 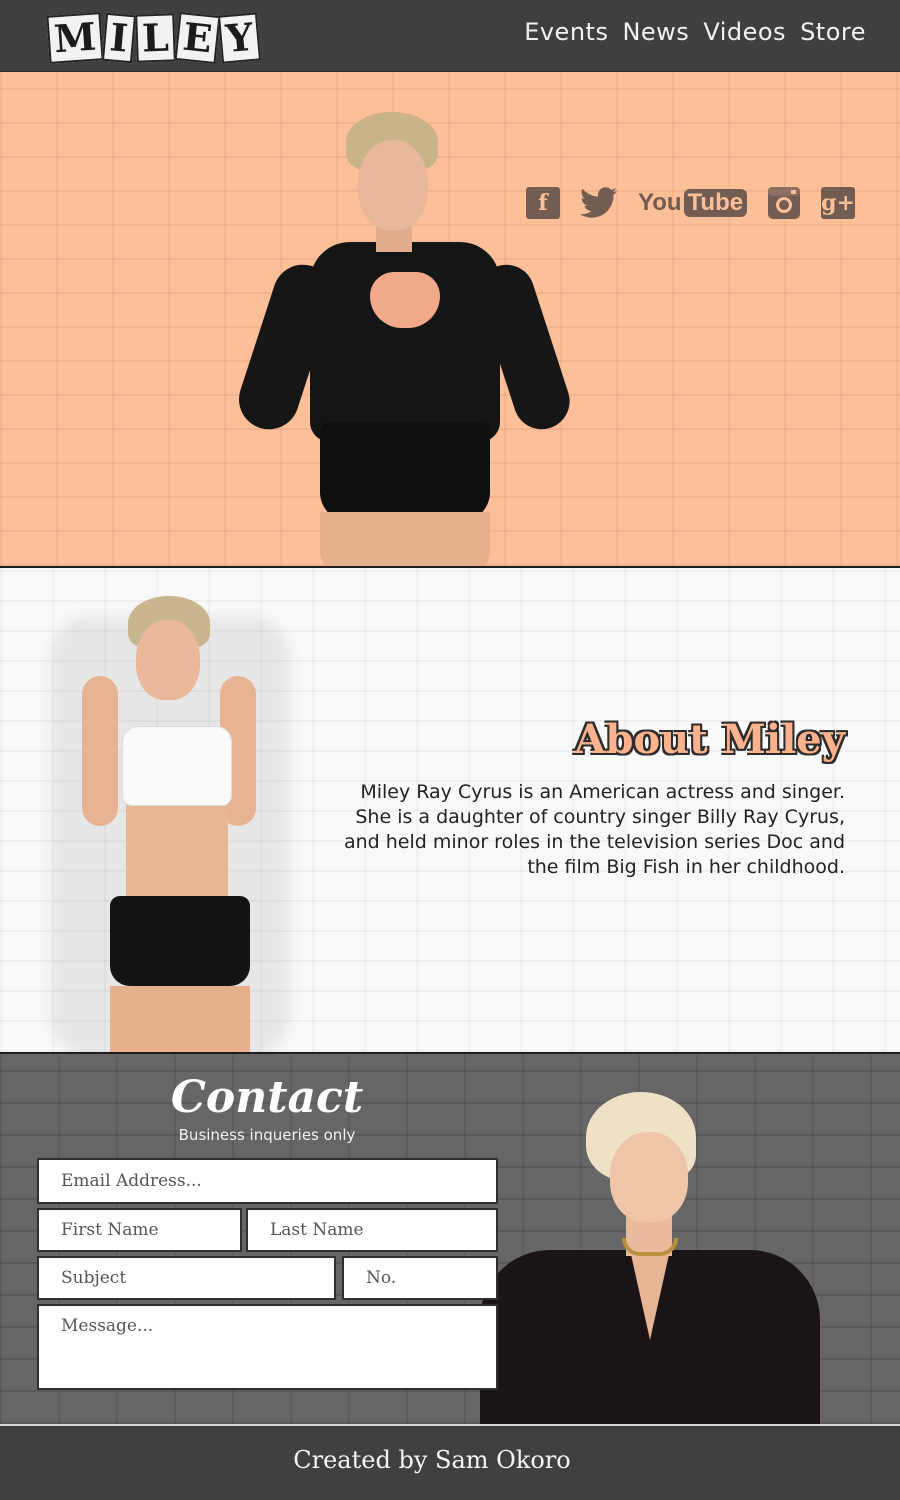 I want to click on site-footer: Created by Sam Okoro, so click(x=450, y=1464).